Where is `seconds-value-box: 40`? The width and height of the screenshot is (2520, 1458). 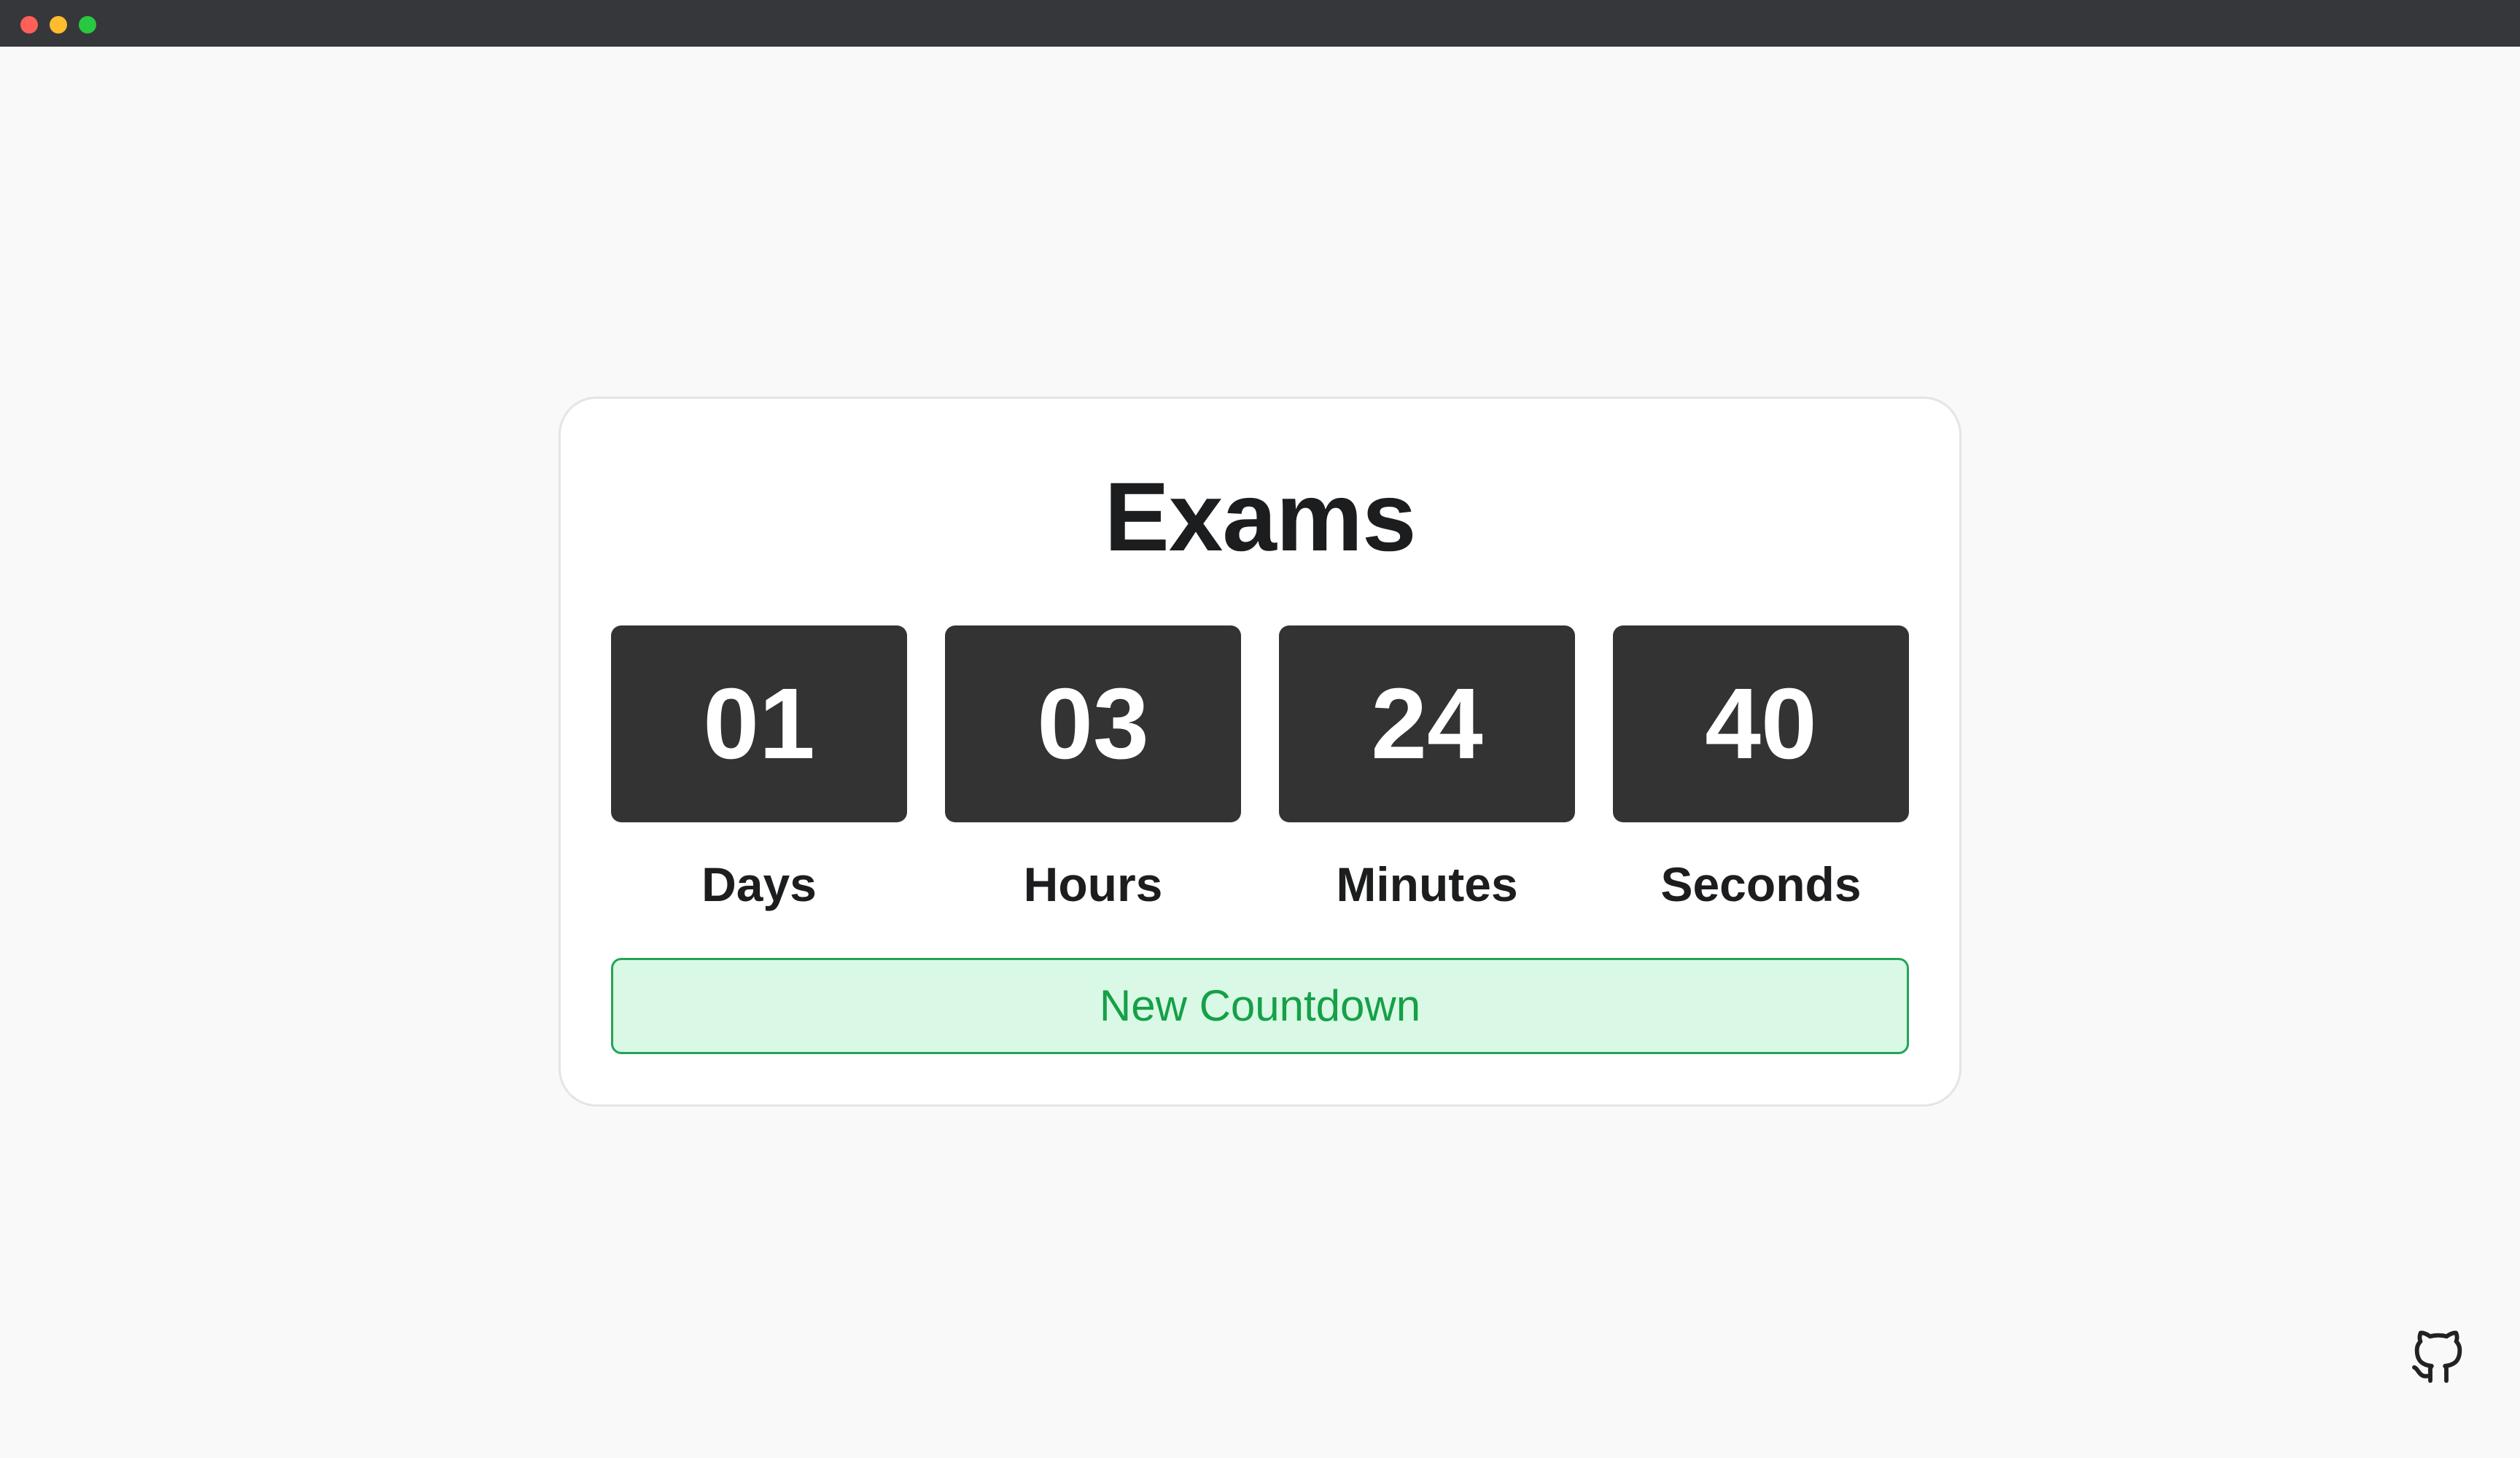
seconds-value-box: 40 is located at coordinates (1761, 723).